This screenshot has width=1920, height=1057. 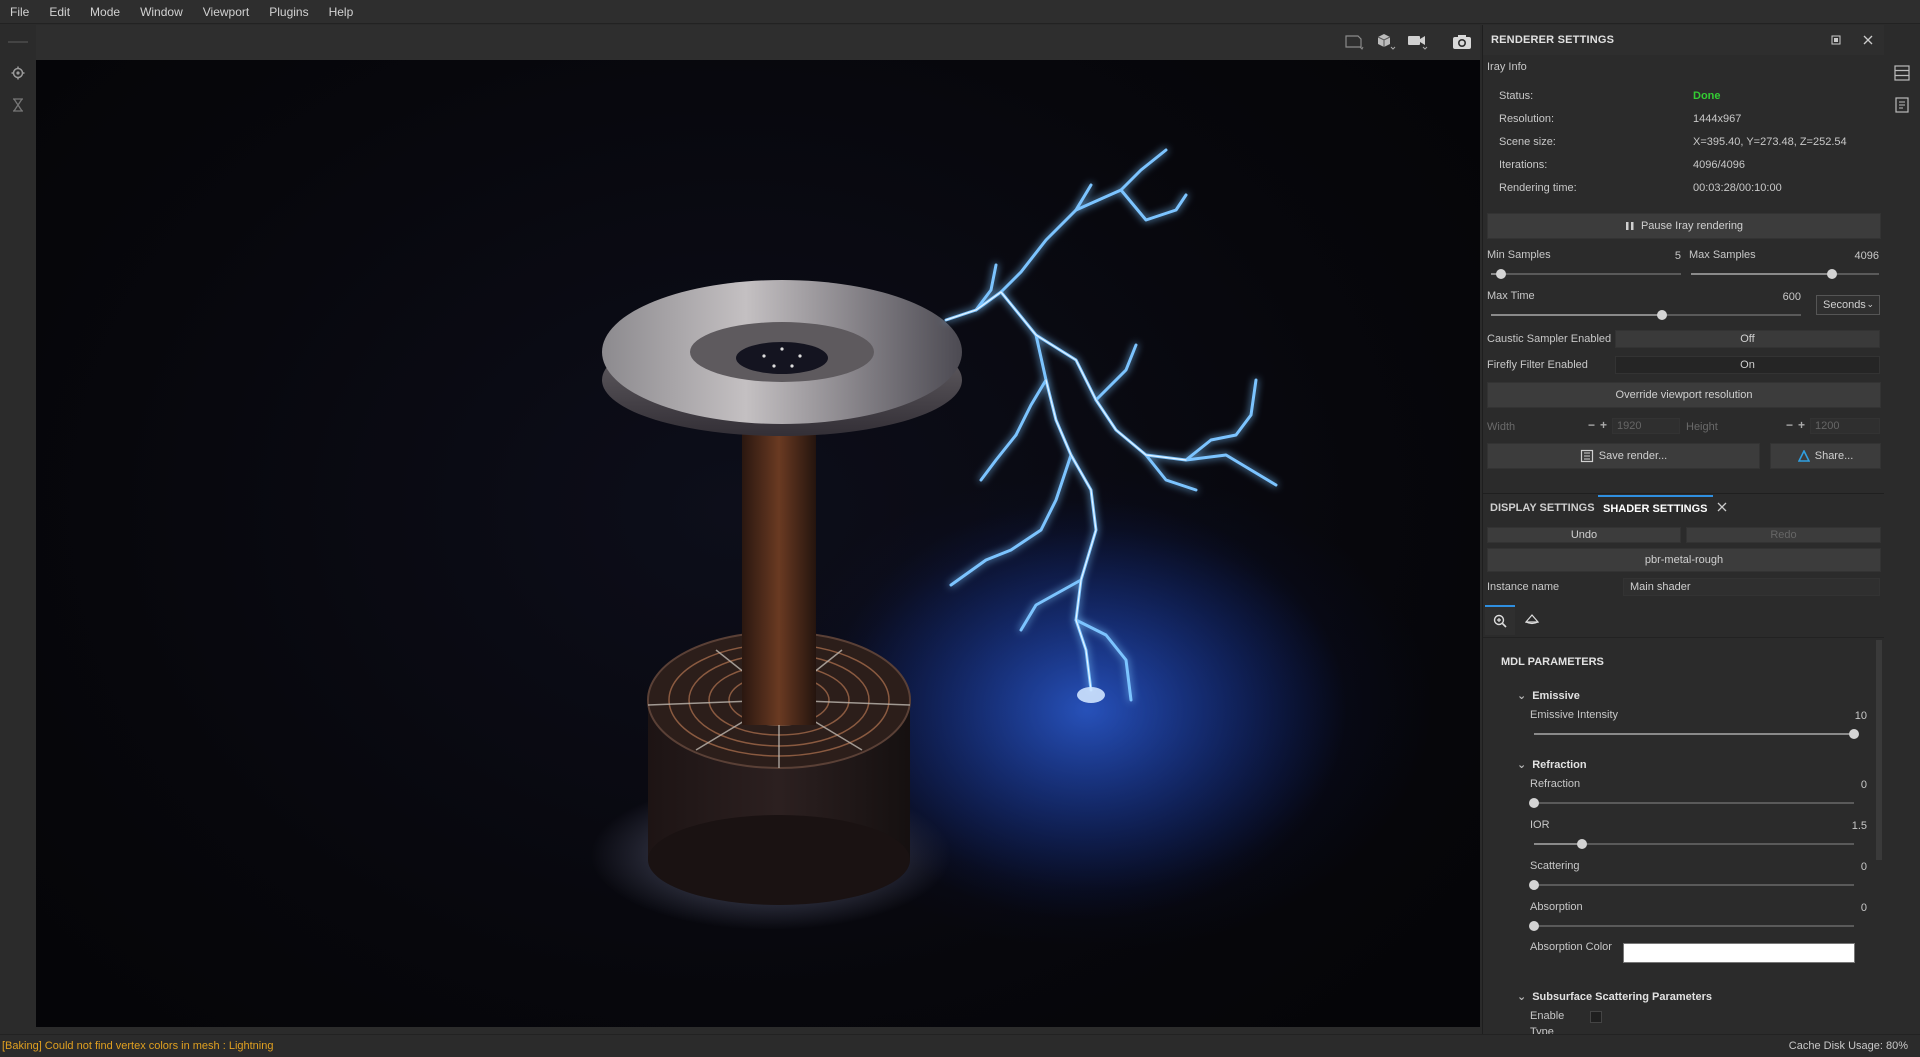 I want to click on min-samples-slider-knob, so click(x=1500, y=274).